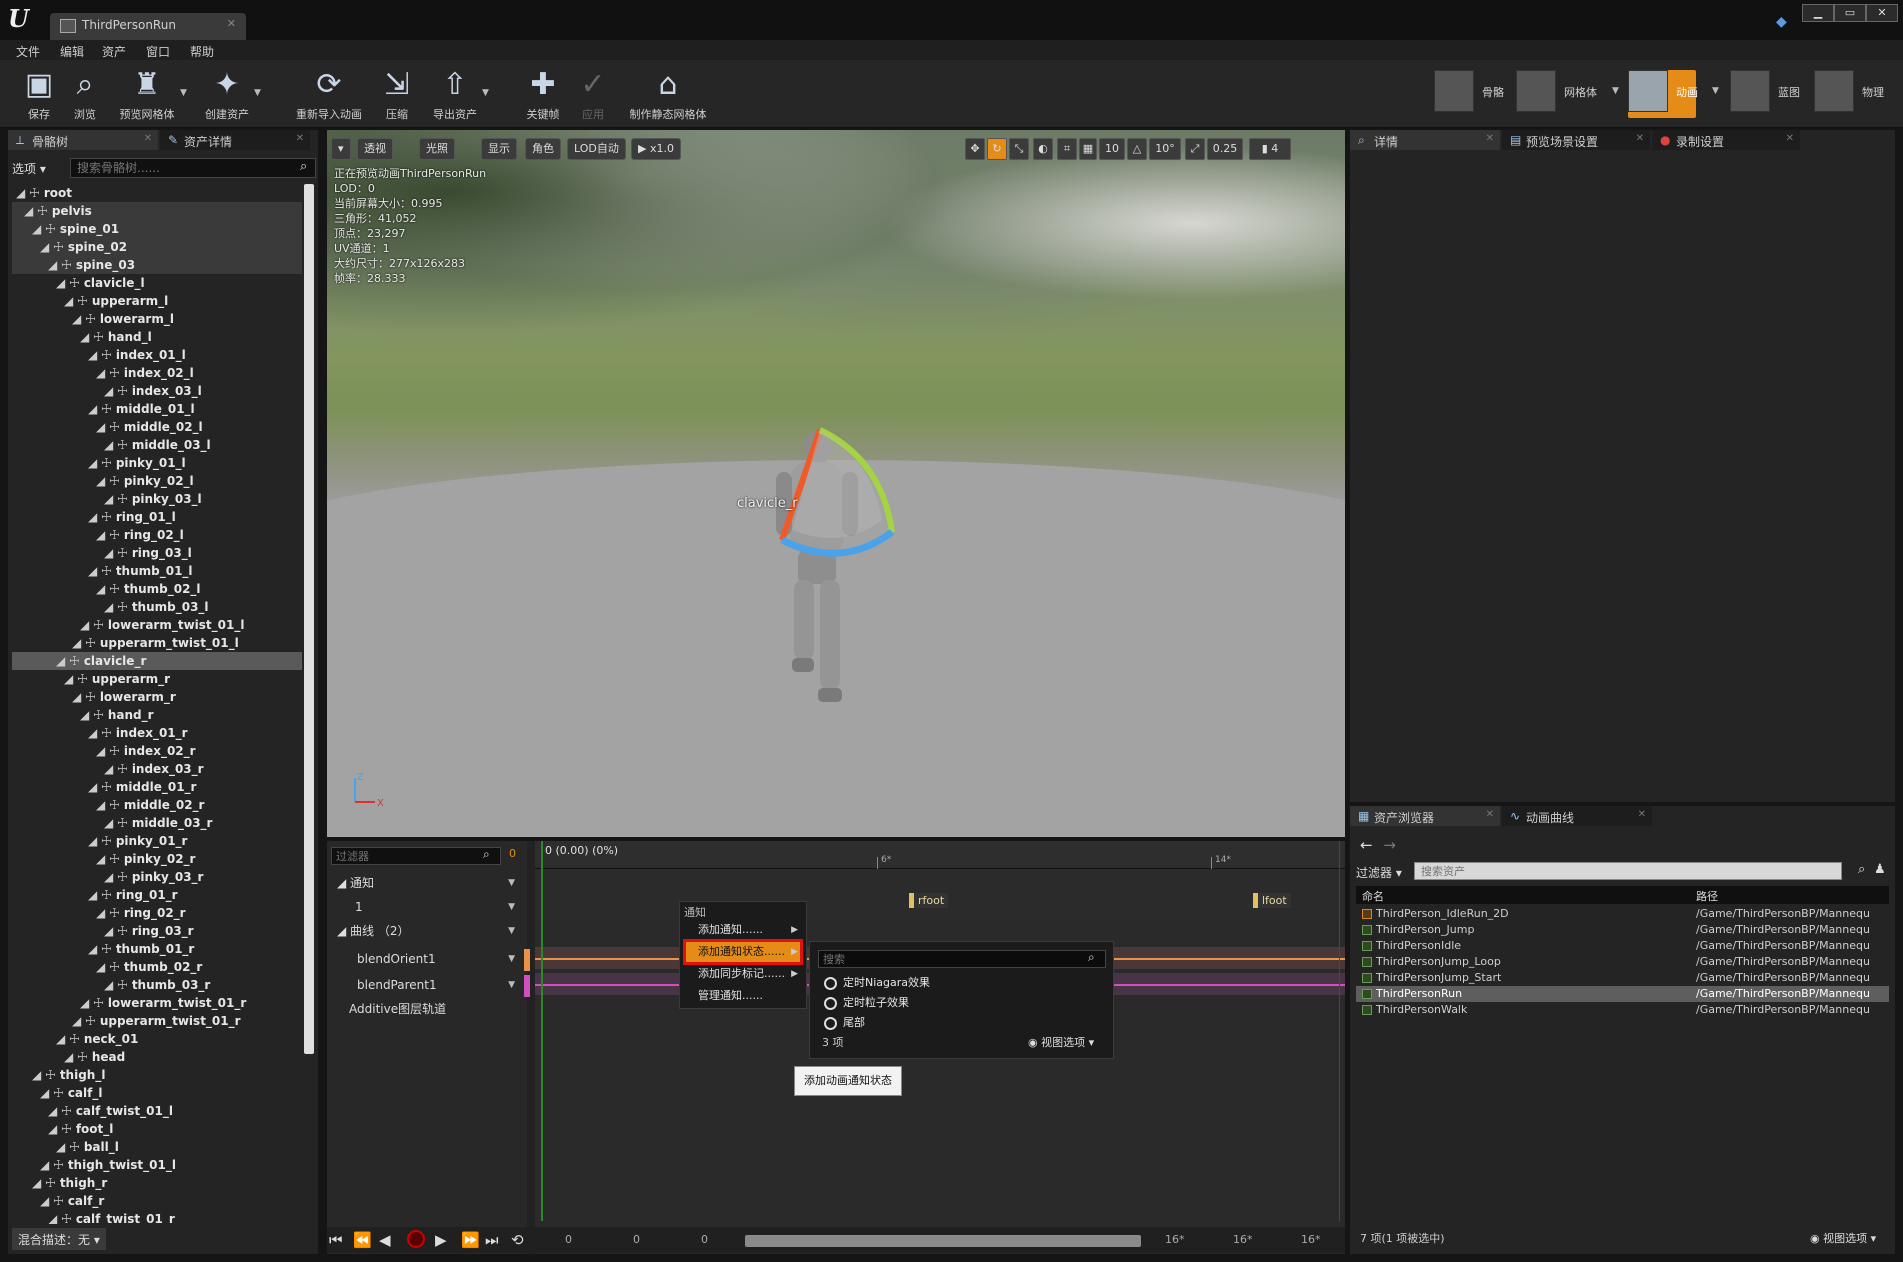 The width and height of the screenshot is (1903, 1262). What do you see at coordinates (517, 1240) in the screenshot?
I see `loop-icon: ⟲` at bounding box center [517, 1240].